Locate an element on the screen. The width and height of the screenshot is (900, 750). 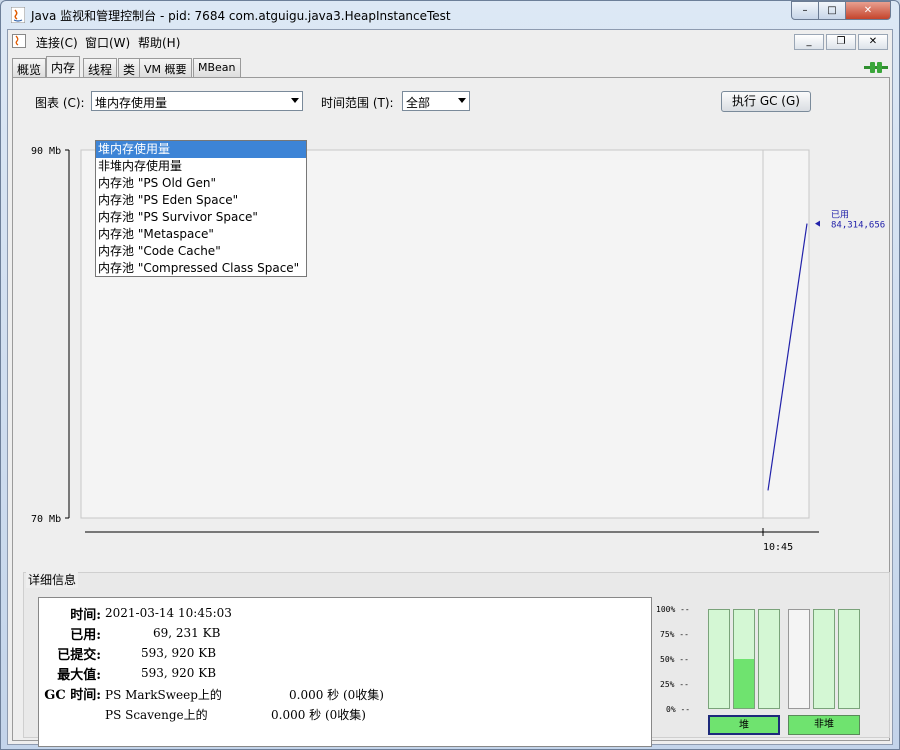
details-label-max: 最大值: is located at coordinates (79, 675).